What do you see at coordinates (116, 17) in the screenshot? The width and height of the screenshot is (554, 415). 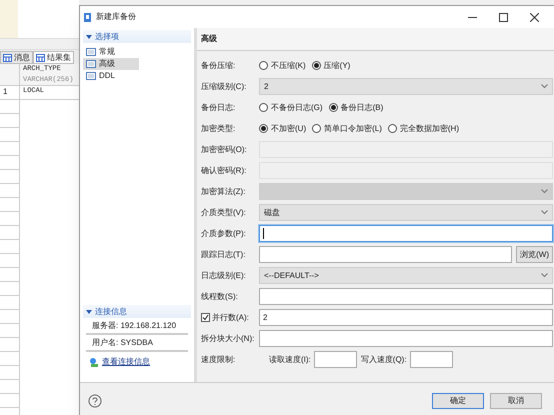 I see `window-title: 新建库备份` at bounding box center [116, 17].